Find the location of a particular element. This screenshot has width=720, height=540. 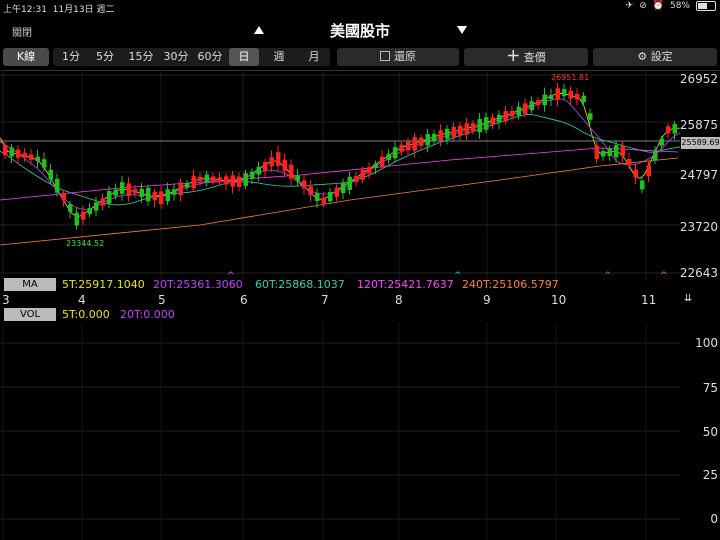

vol-badge: VOL is located at coordinates (30, 314).